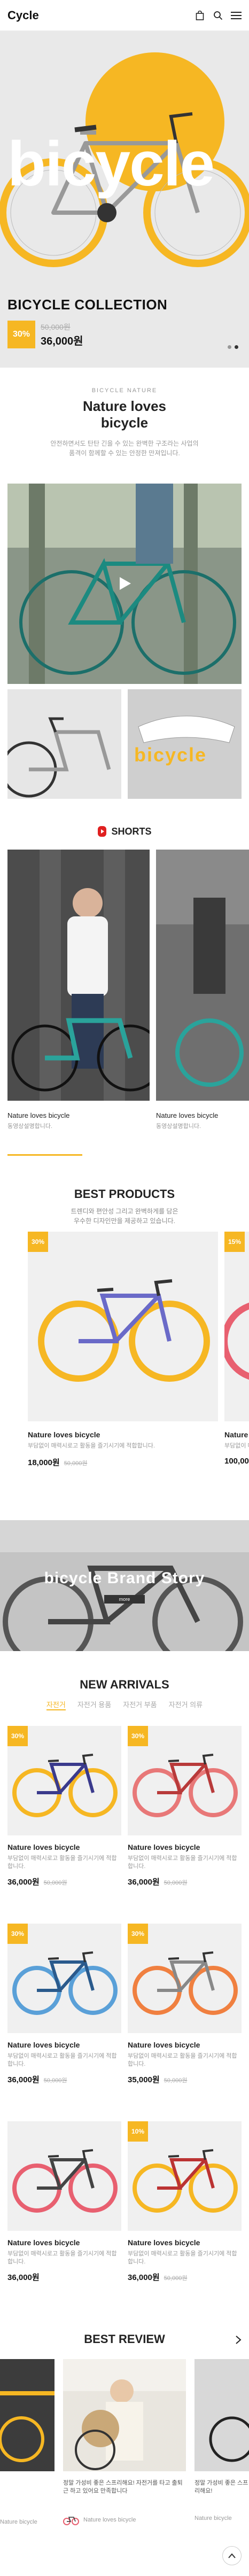 This screenshot has width=249, height=2576. I want to click on new-arrivals-tabs: 자전거 자전거 용품 자전거 부품 자전거 의류, so click(124, 1704).